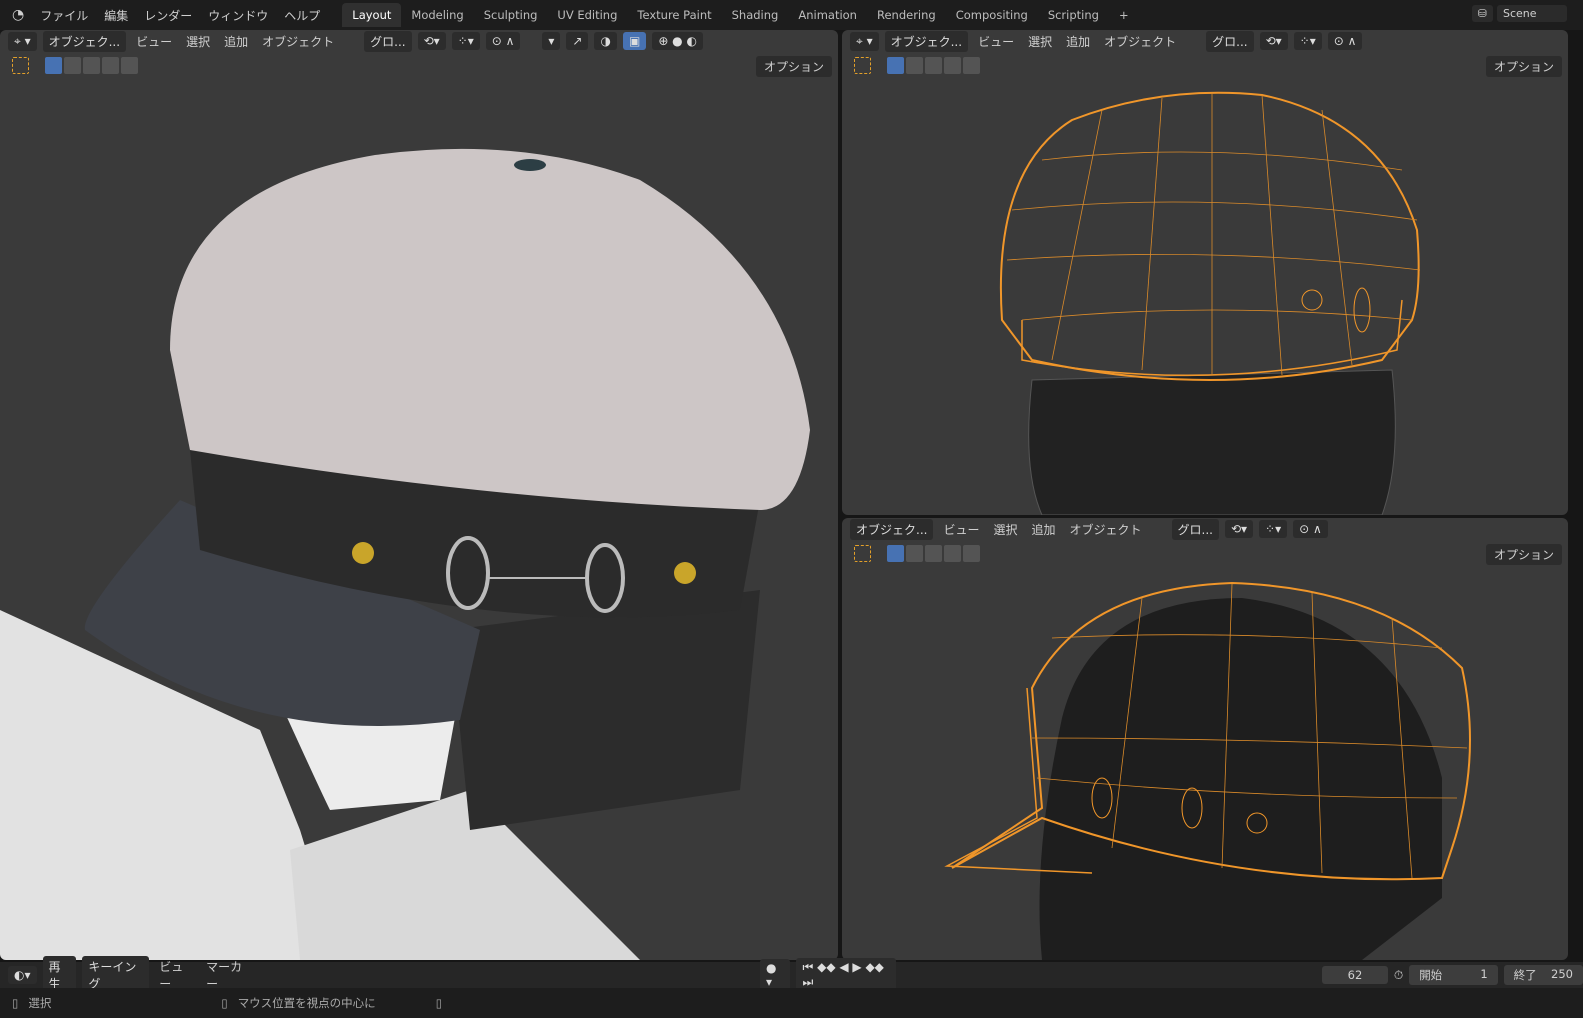 Image resolution: width=1583 pixels, height=1018 pixels. What do you see at coordinates (22, 975) in the screenshot?
I see `timeline-editor-icon: ◐▾` at bounding box center [22, 975].